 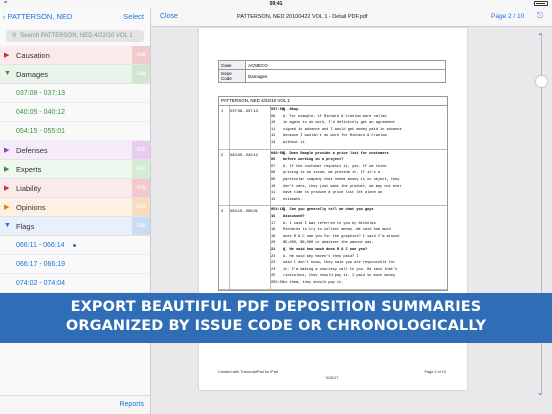 I want to click on line-number: 22, so click(x=273, y=256).